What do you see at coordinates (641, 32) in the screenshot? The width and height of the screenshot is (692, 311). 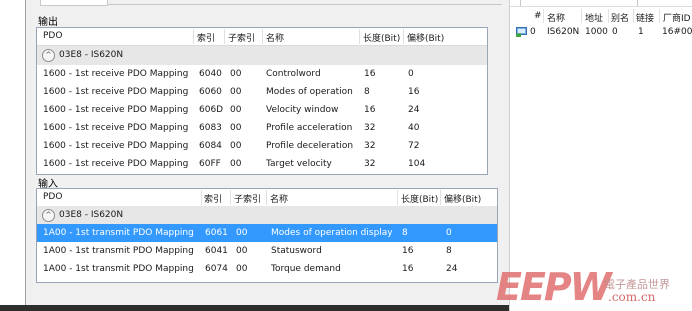 I see `device-row-link: 1` at bounding box center [641, 32].